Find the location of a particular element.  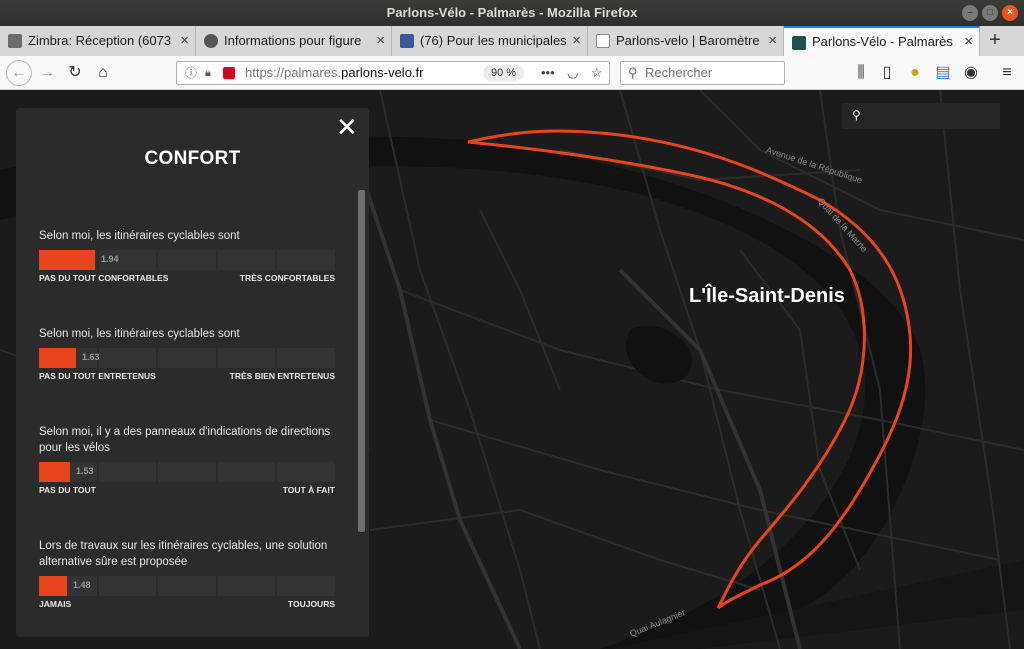

score-value: 1.63 is located at coordinates (91, 357).